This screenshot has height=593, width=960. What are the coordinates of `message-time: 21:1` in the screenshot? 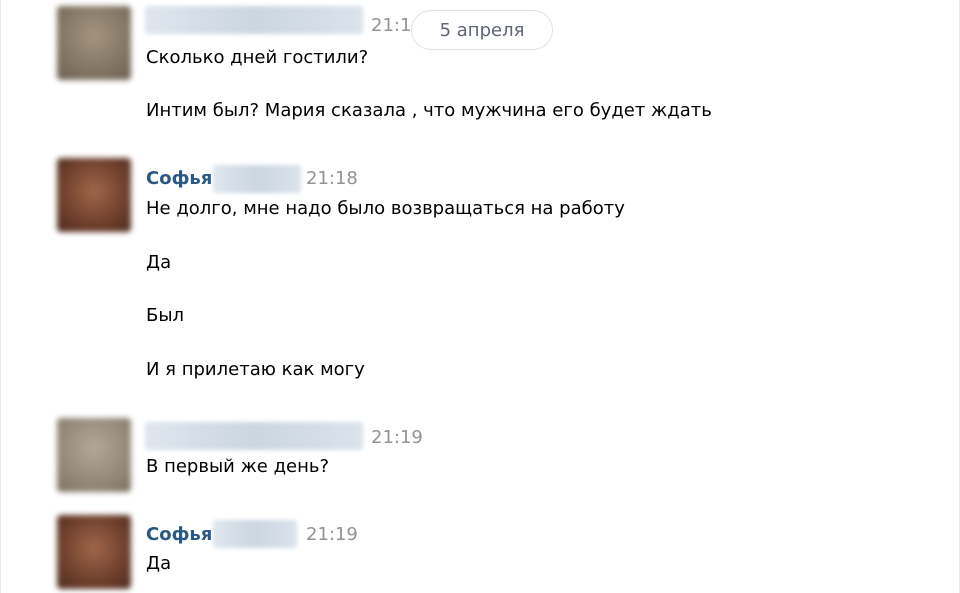 It's located at (391, 25).